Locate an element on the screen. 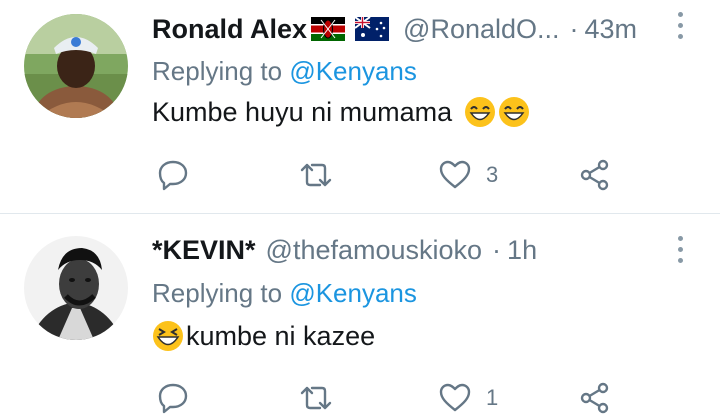 The height and width of the screenshot is (418, 720). author-handle: @thefamouskioko is located at coordinates (374, 250).